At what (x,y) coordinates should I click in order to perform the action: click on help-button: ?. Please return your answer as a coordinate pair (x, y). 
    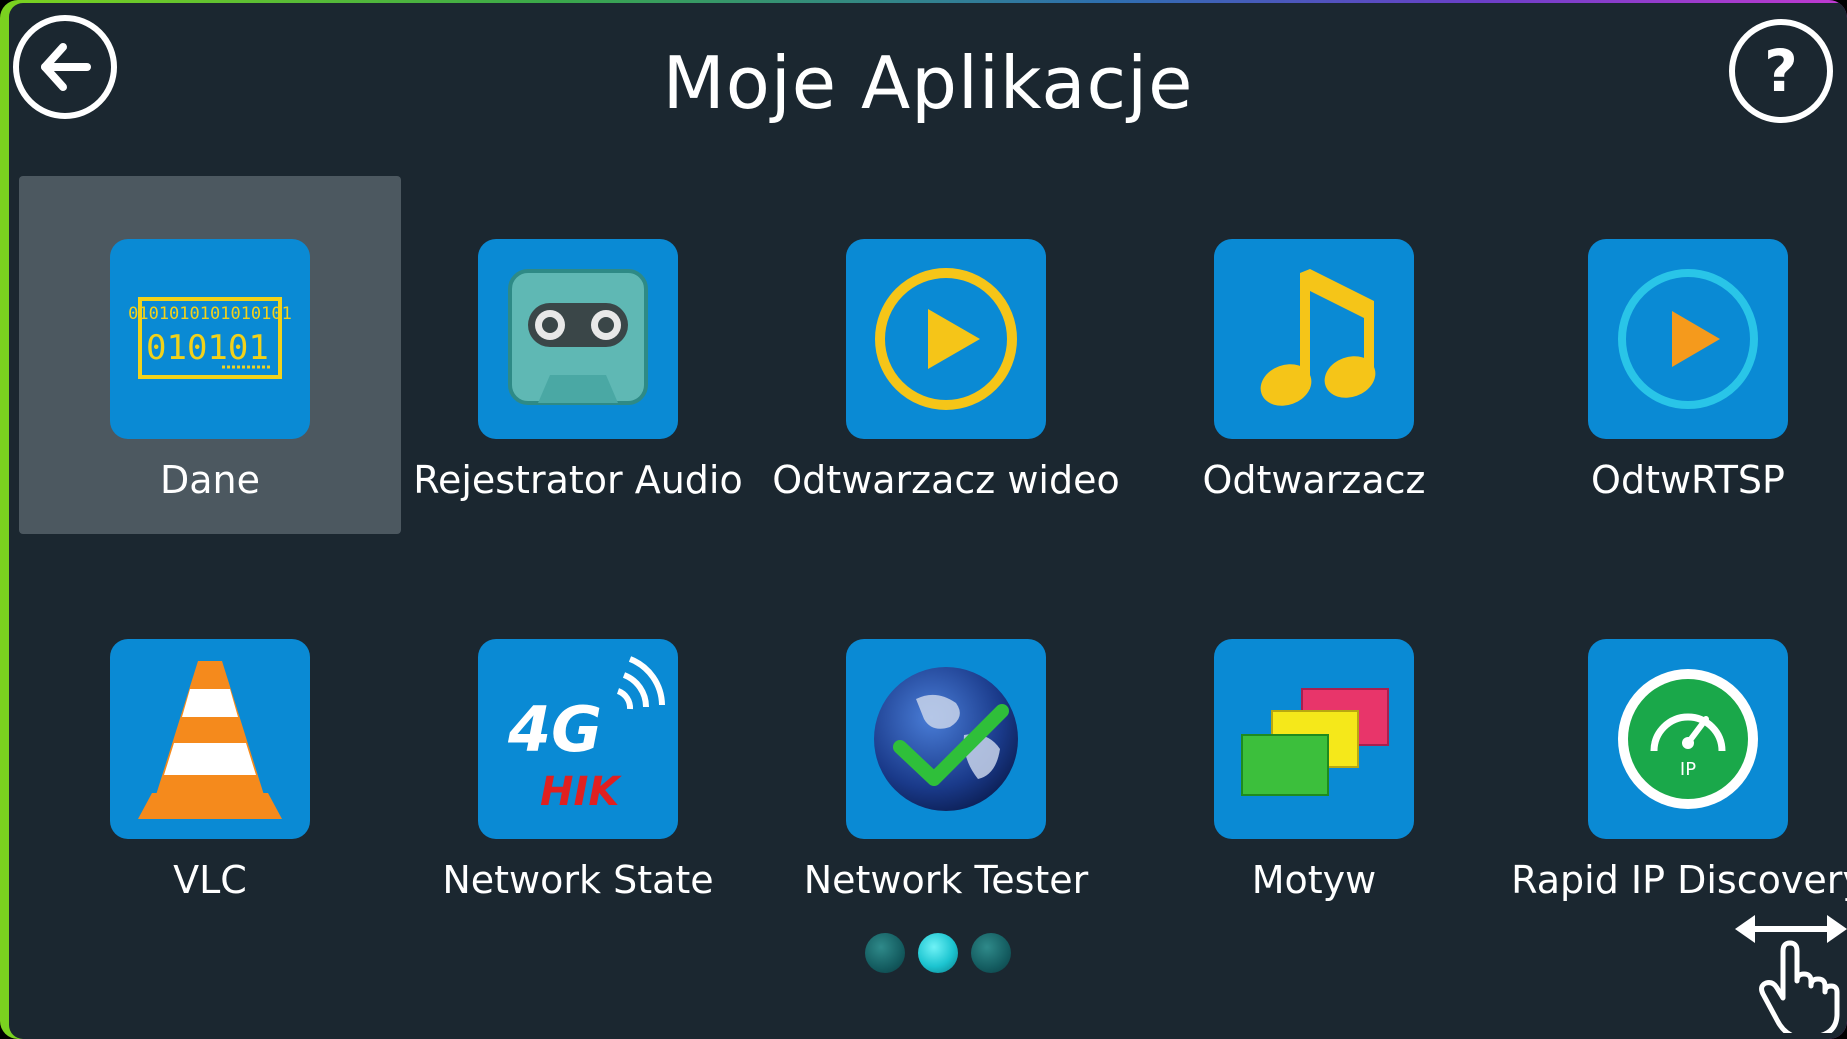
    Looking at the image, I should click on (1781, 71).